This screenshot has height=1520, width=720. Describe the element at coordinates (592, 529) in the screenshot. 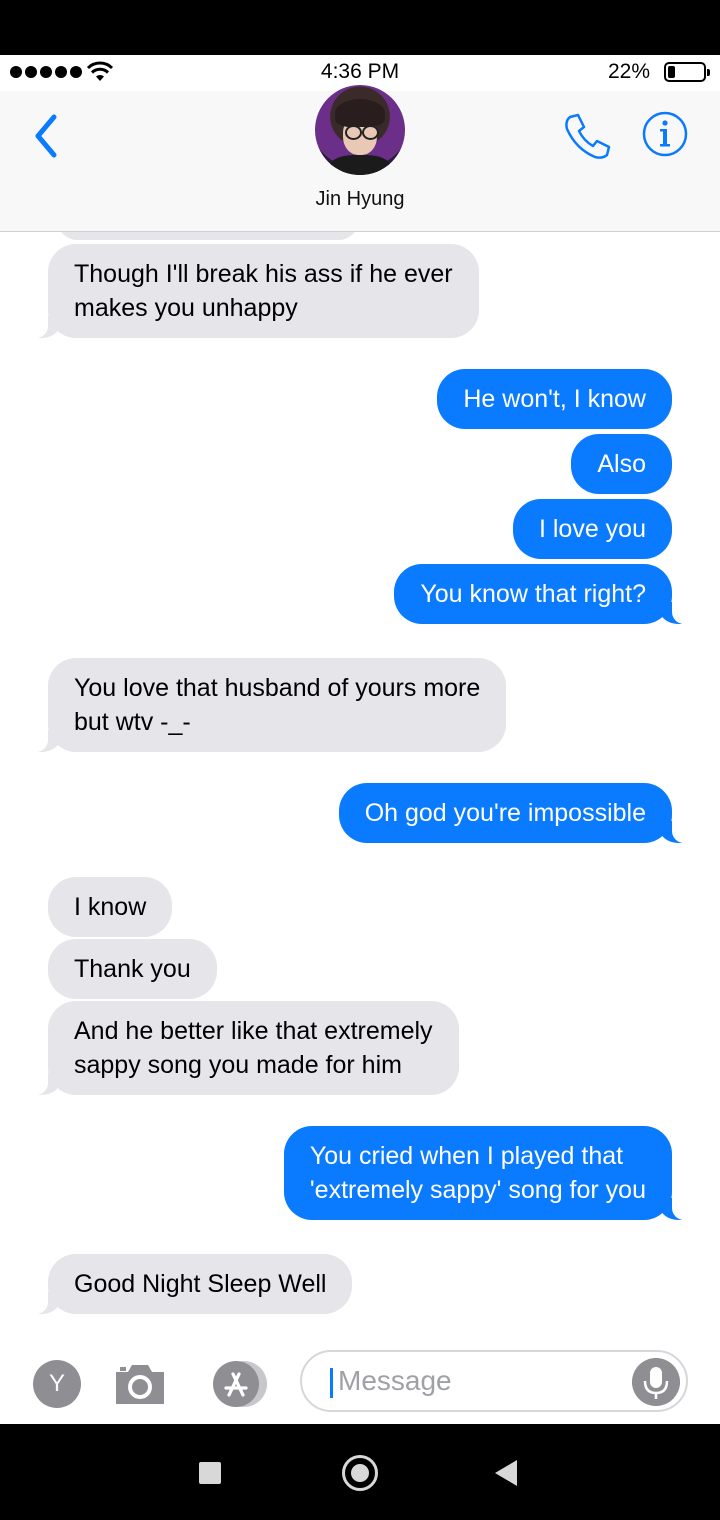

I see `message-bubble-outgoing: I love you` at that location.